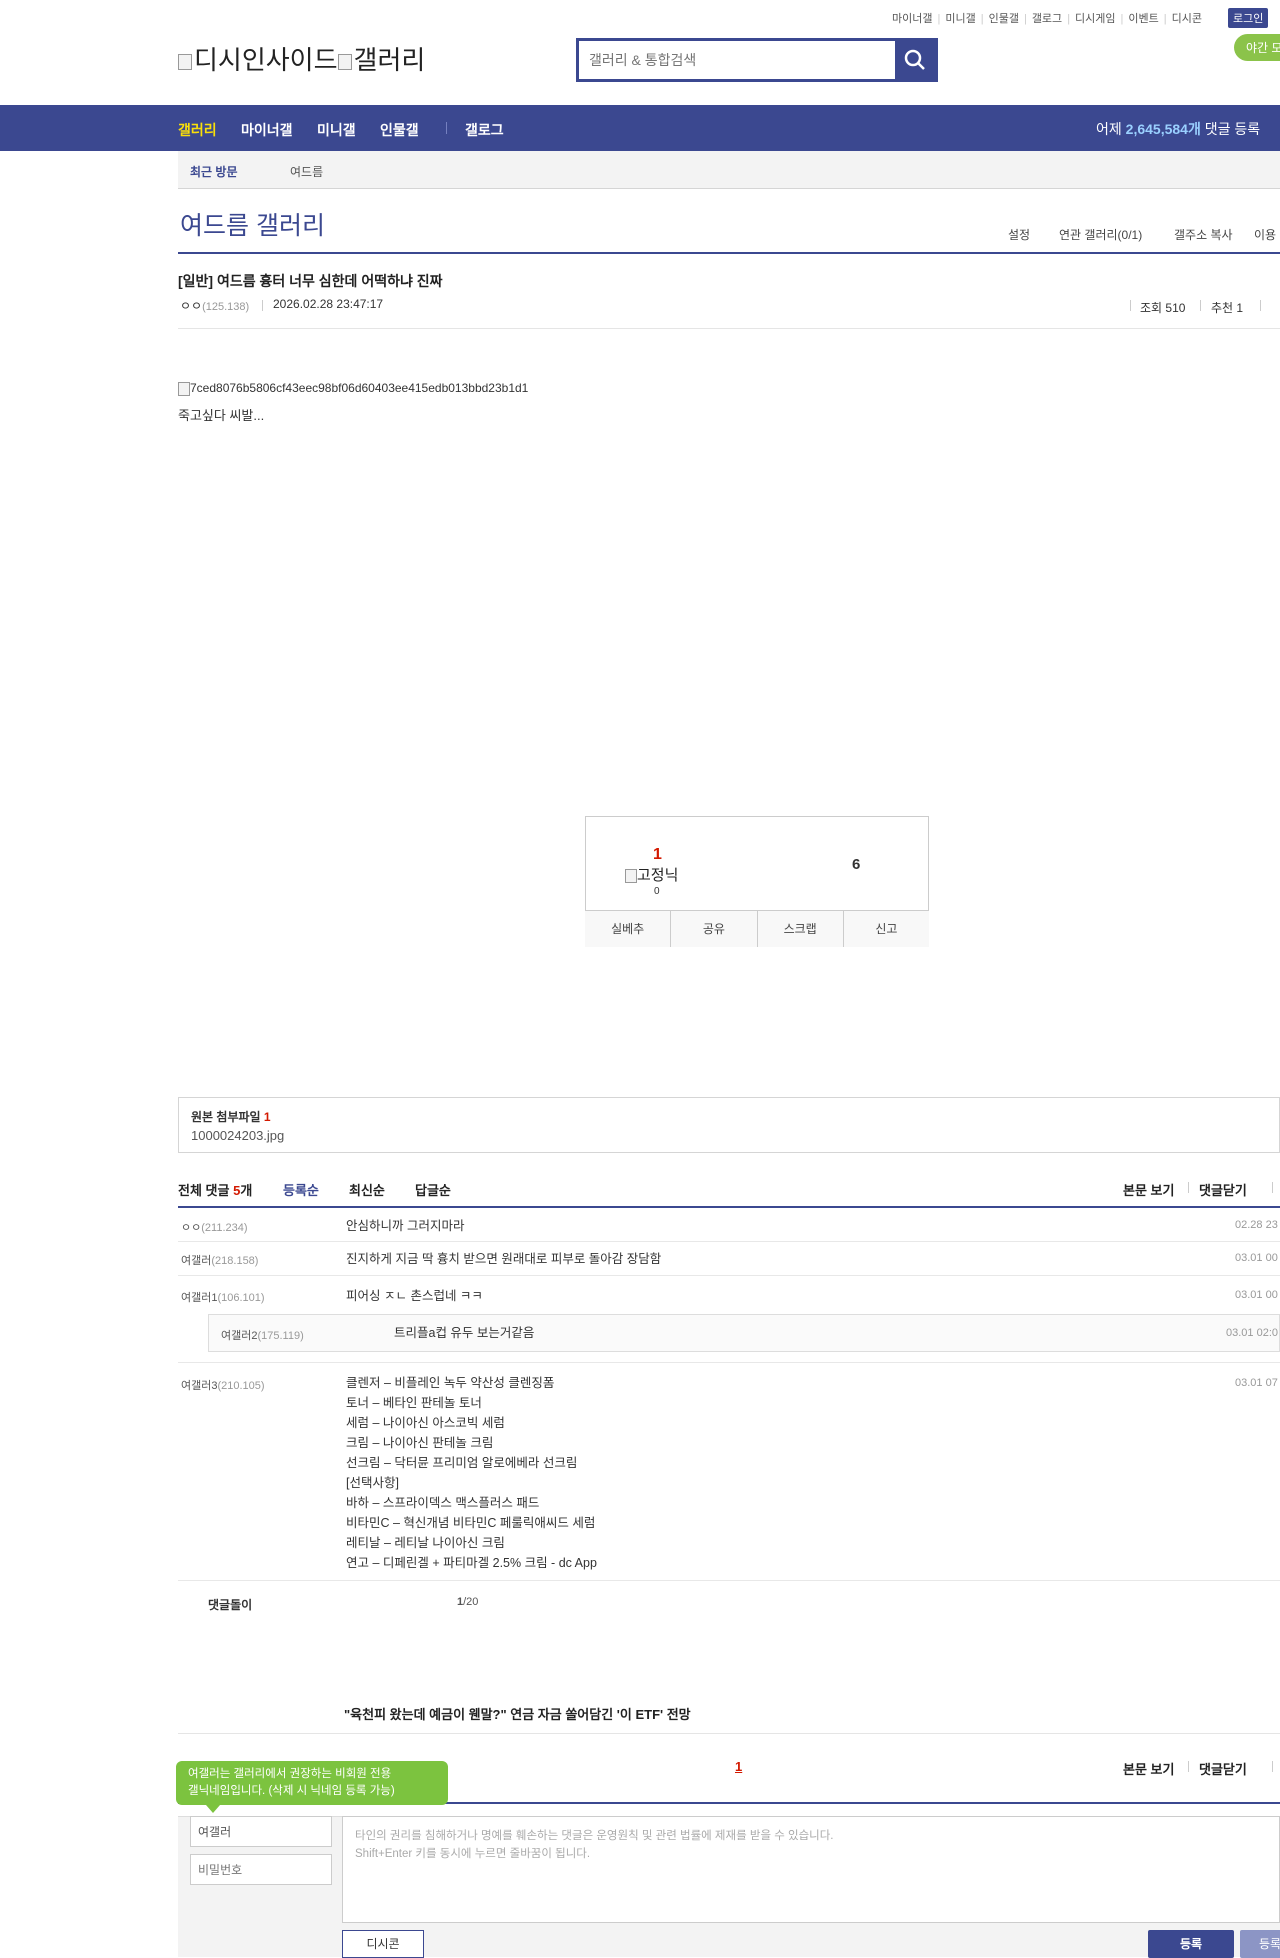  I want to click on nav-mini-gallery: 미니갤, so click(336, 130).